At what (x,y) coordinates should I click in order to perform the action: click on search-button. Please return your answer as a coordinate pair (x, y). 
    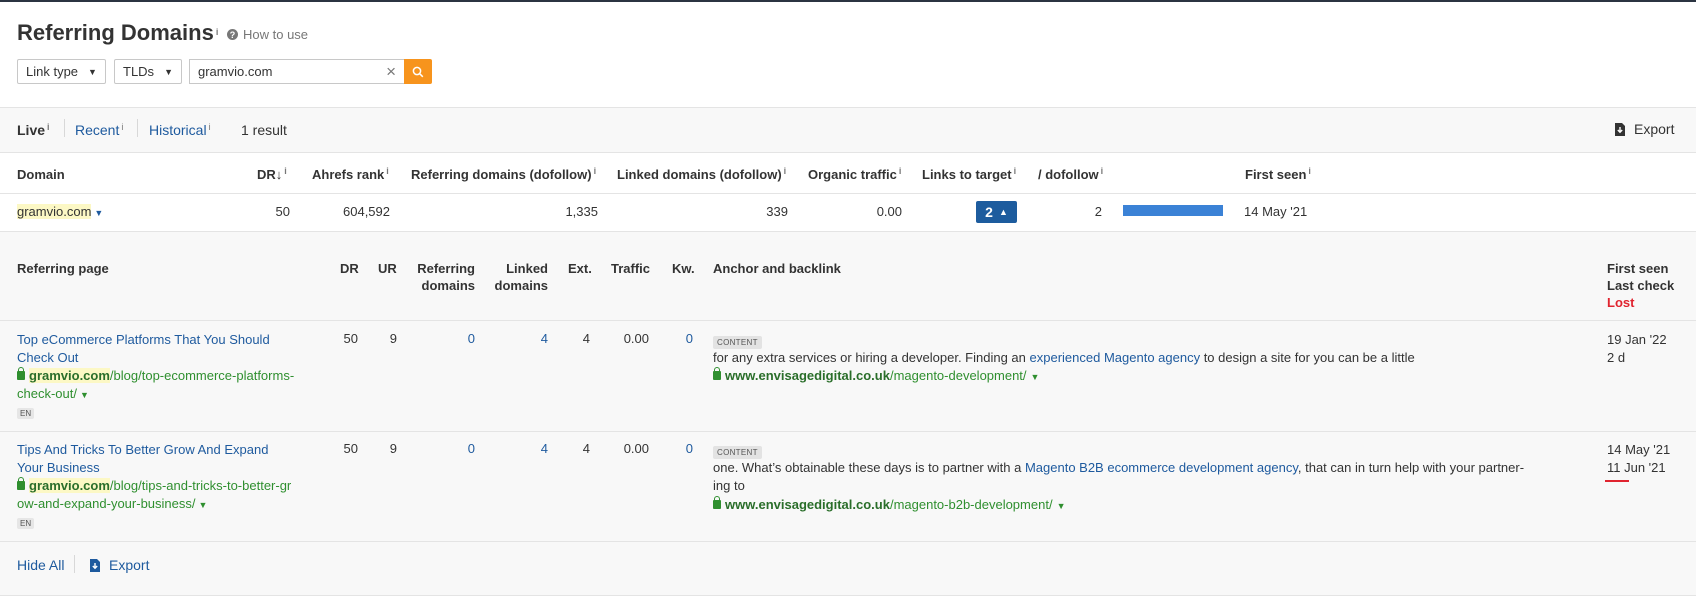
    Looking at the image, I should click on (418, 71).